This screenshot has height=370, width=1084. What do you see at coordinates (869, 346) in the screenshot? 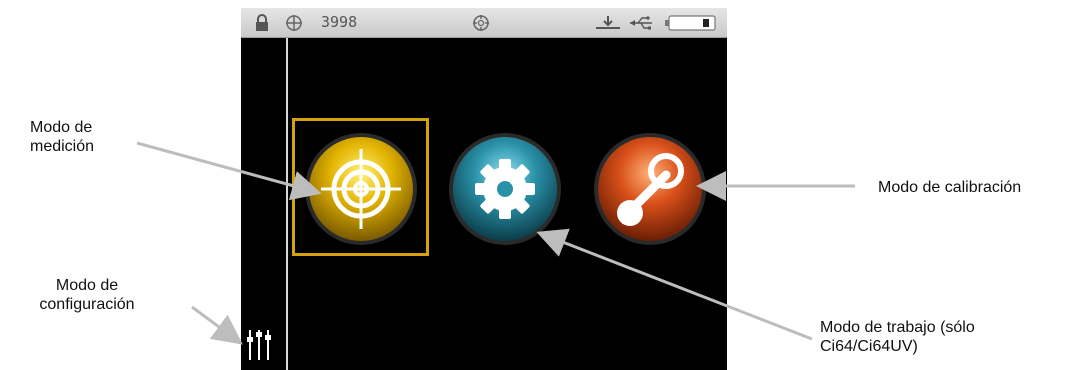
I see `callout-job-line2: Ci64/Ci64UV)` at bounding box center [869, 346].